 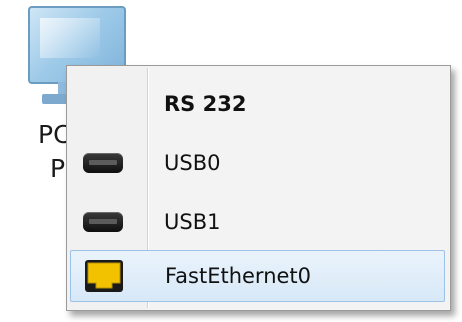 What do you see at coordinates (205, 103) in the screenshot?
I see `menu-item-label: RS 232` at bounding box center [205, 103].